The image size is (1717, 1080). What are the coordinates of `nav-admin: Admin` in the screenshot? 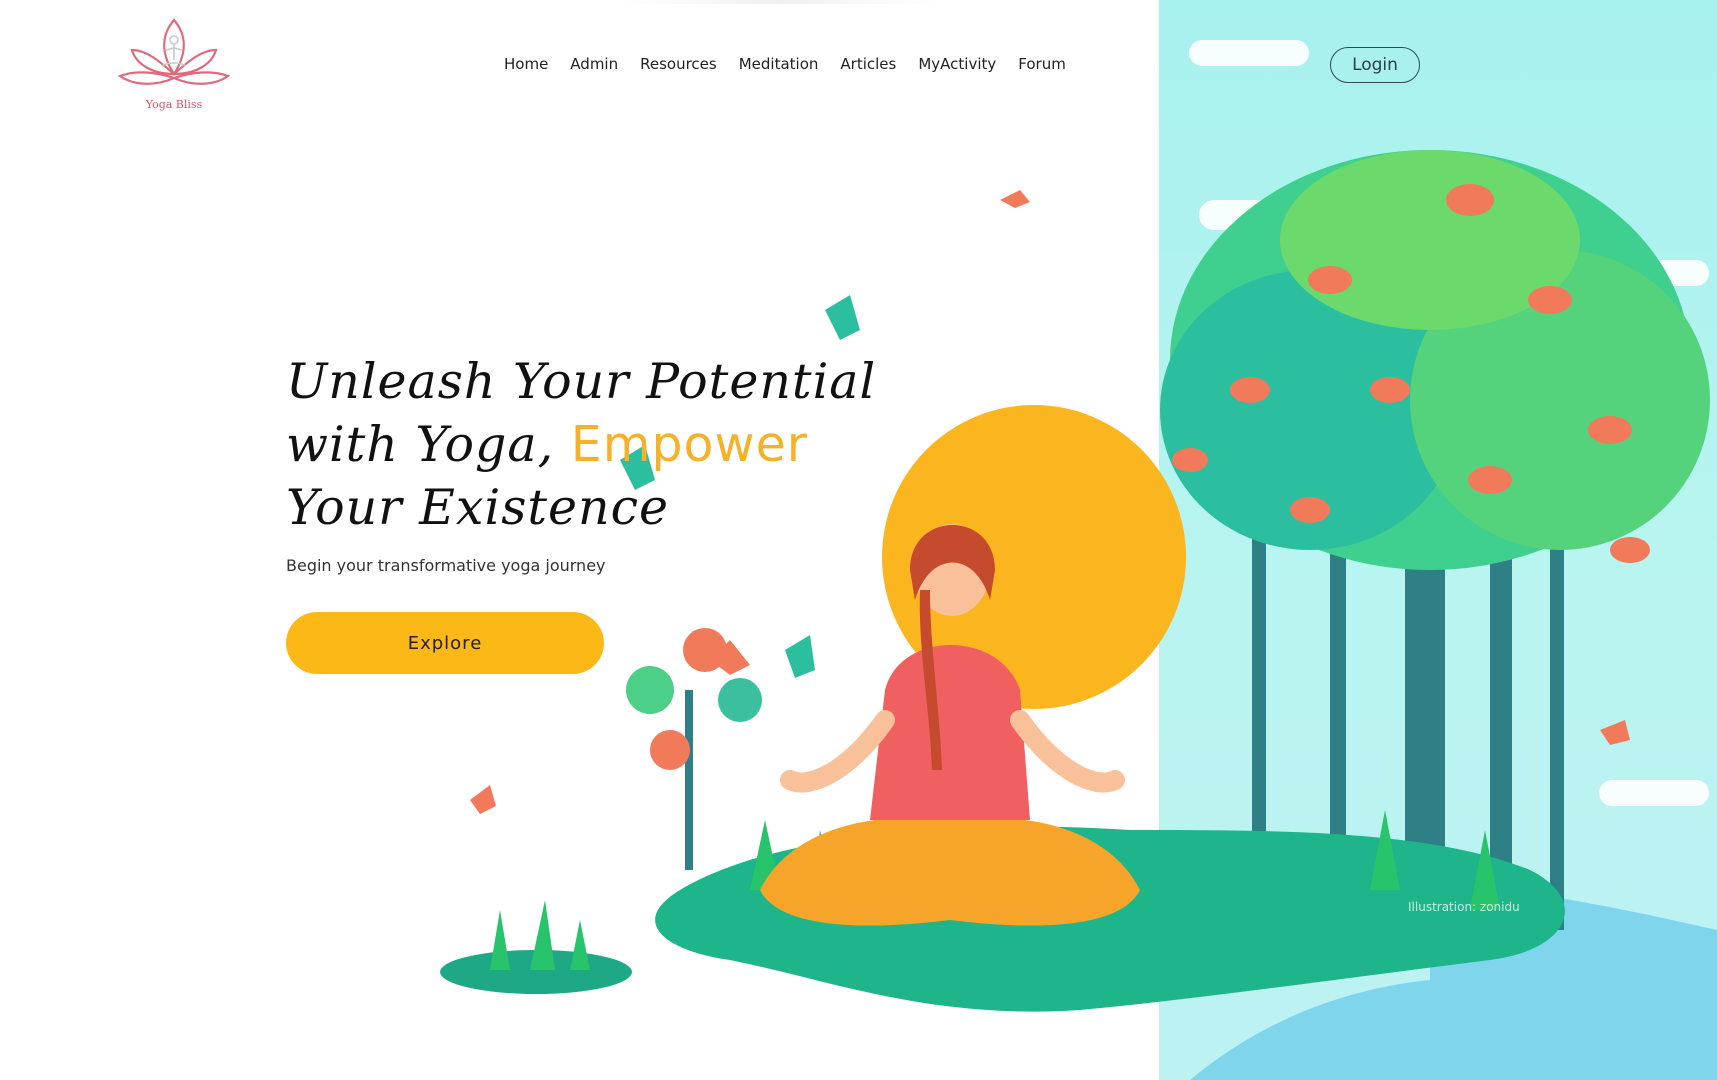 It's located at (594, 64).